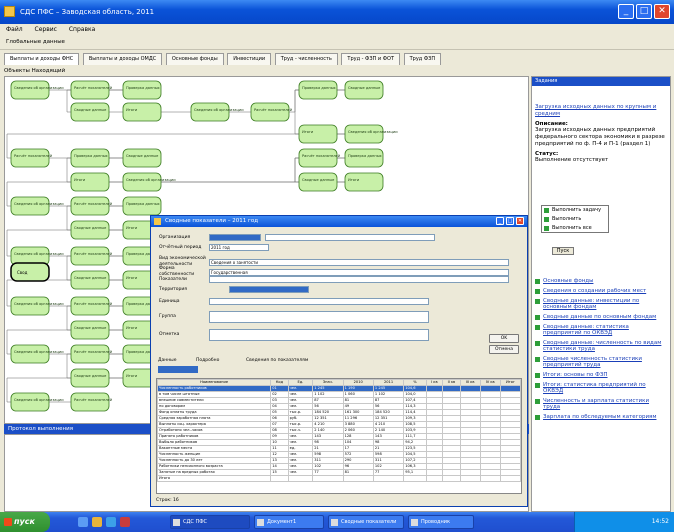 The image size is (674, 532). Describe the element at coordinates (82, 29) in the screenshot. I see `menu-help: Справка` at that location.